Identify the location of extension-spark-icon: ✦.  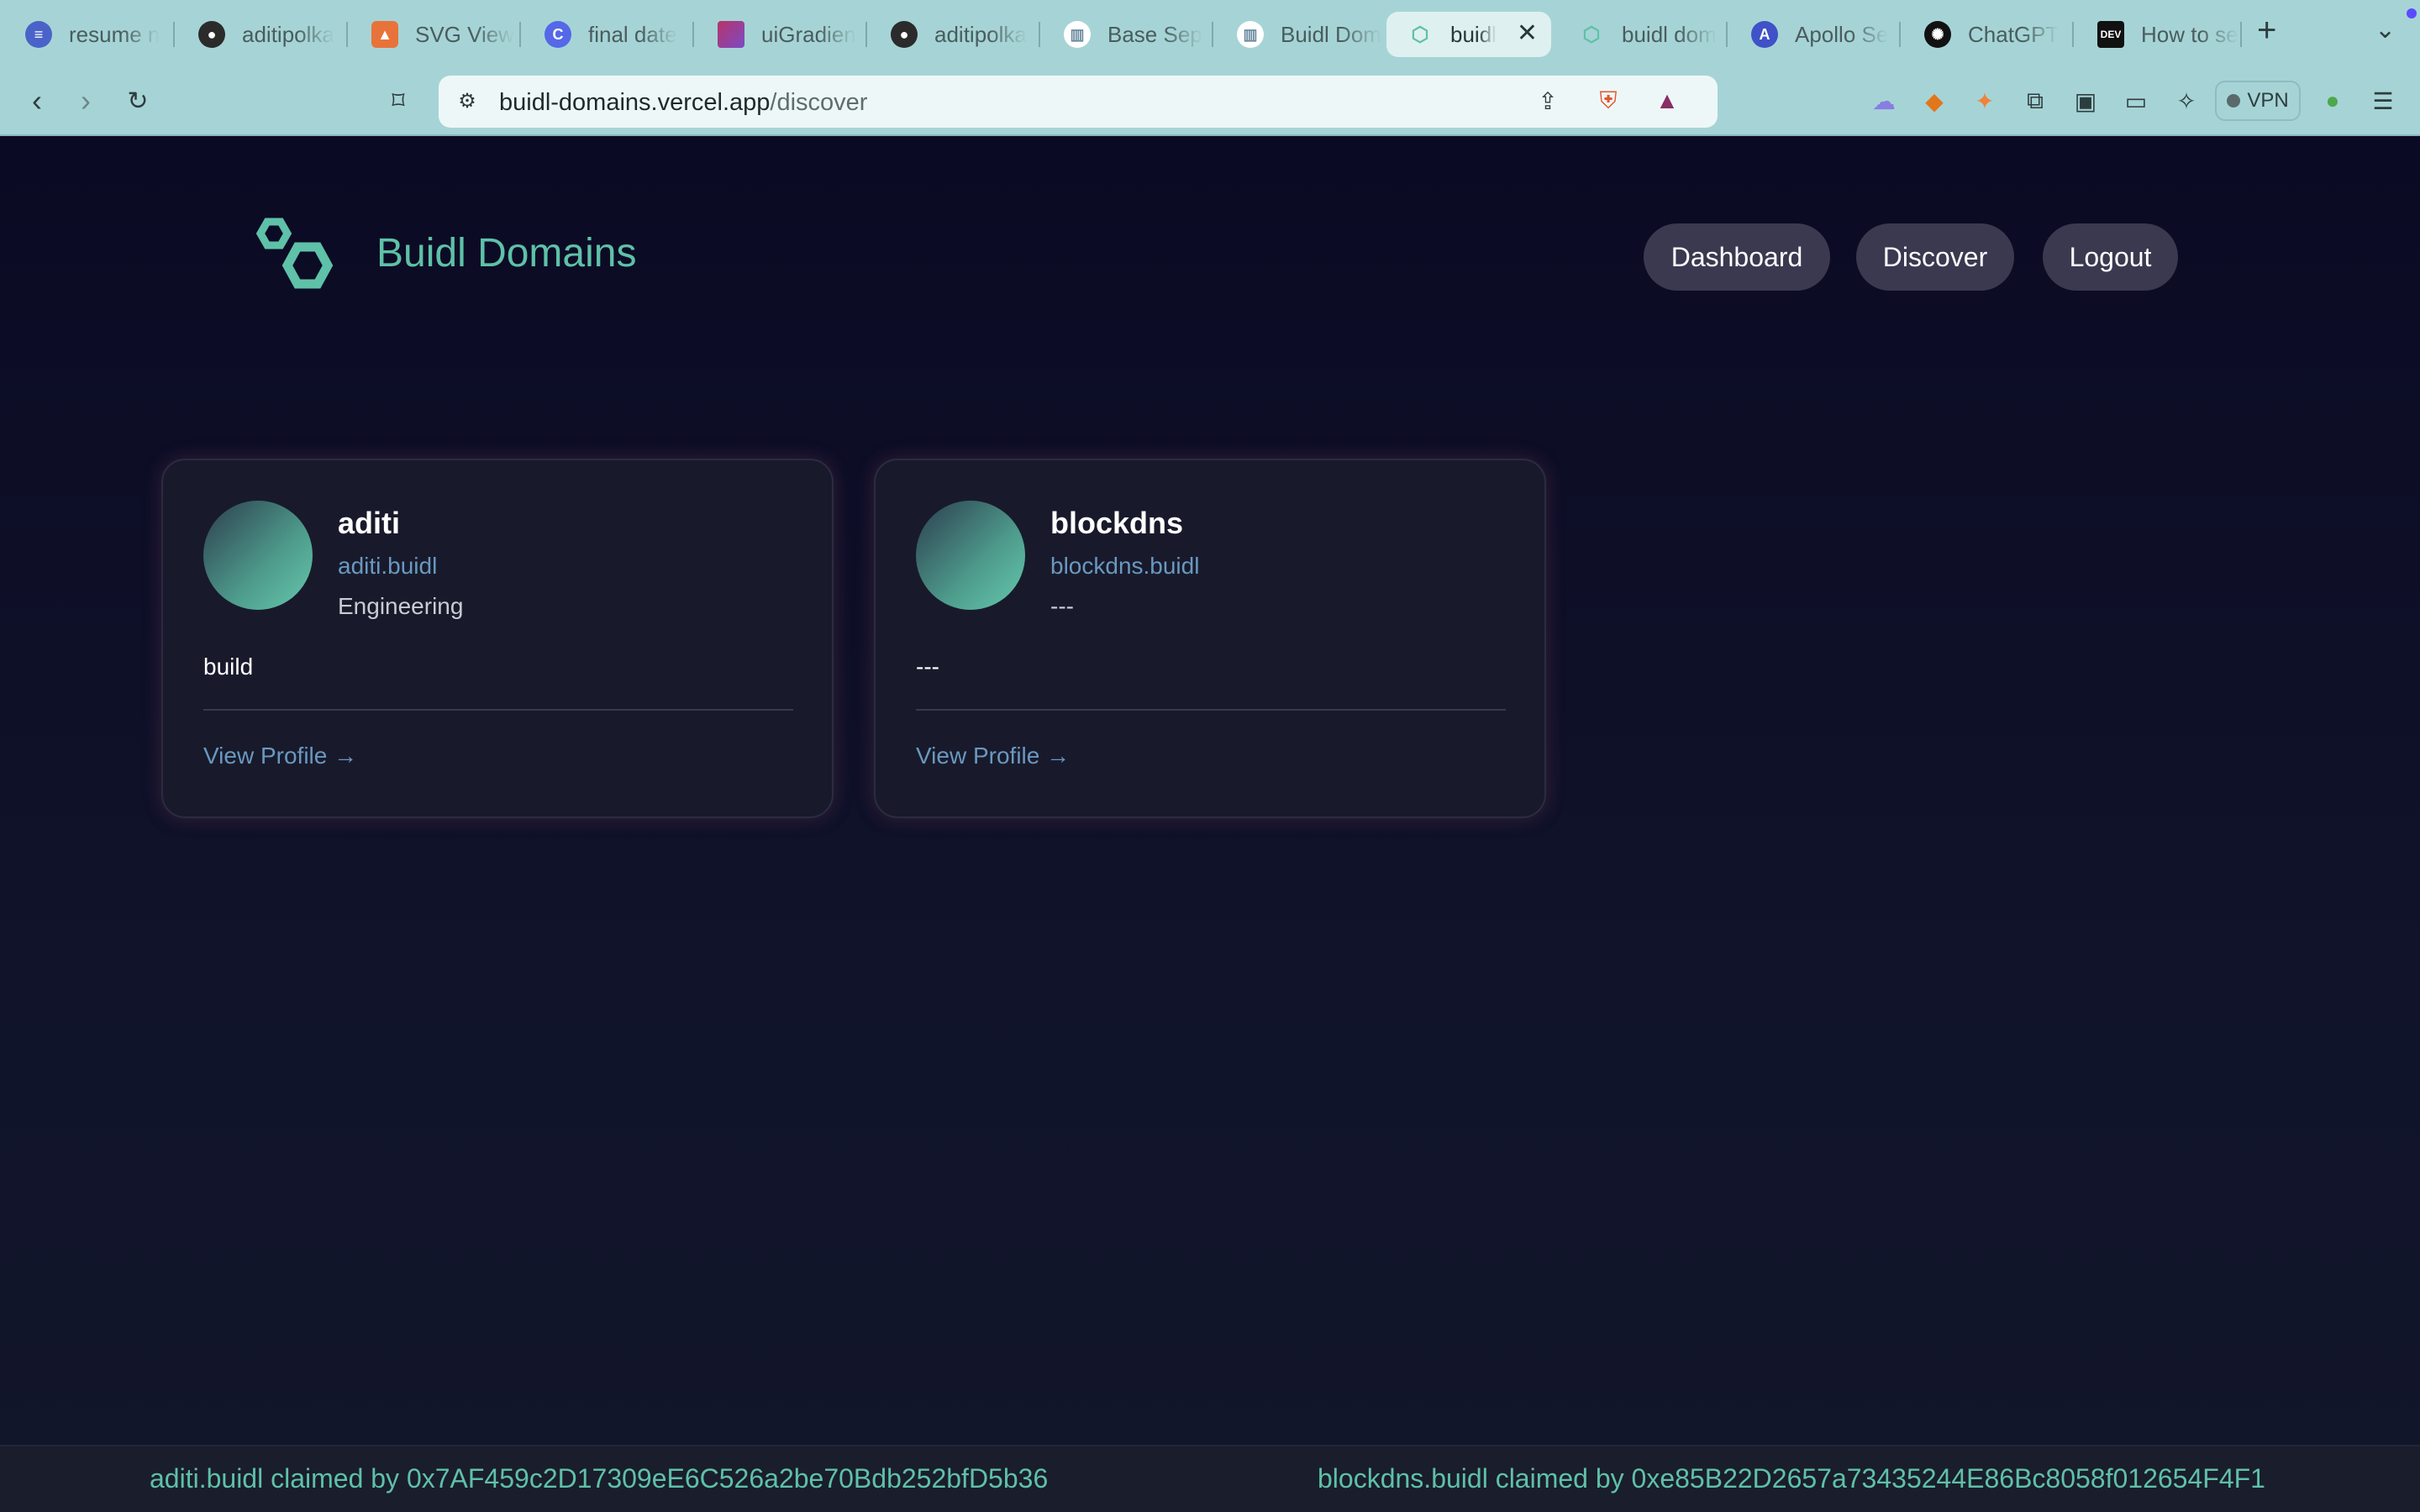
(1985, 101).